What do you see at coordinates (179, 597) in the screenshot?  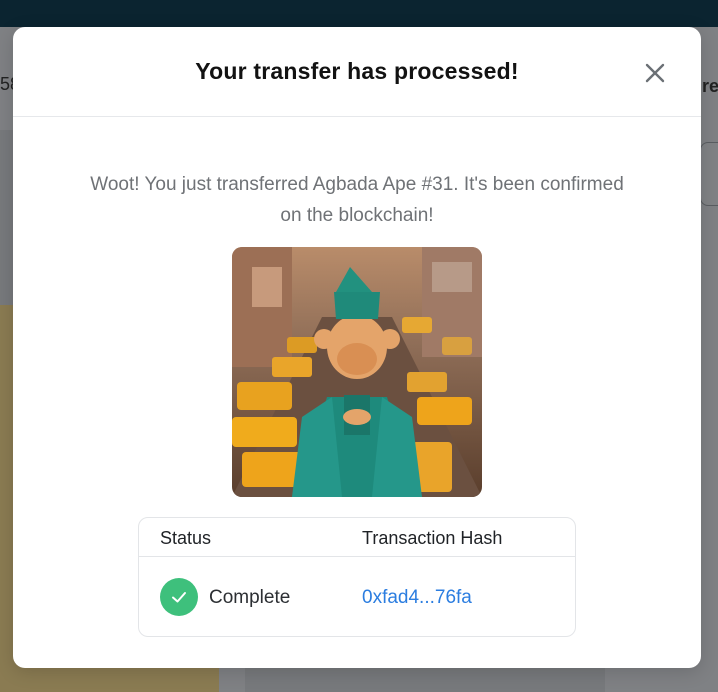 I see `check-circle-icon` at bounding box center [179, 597].